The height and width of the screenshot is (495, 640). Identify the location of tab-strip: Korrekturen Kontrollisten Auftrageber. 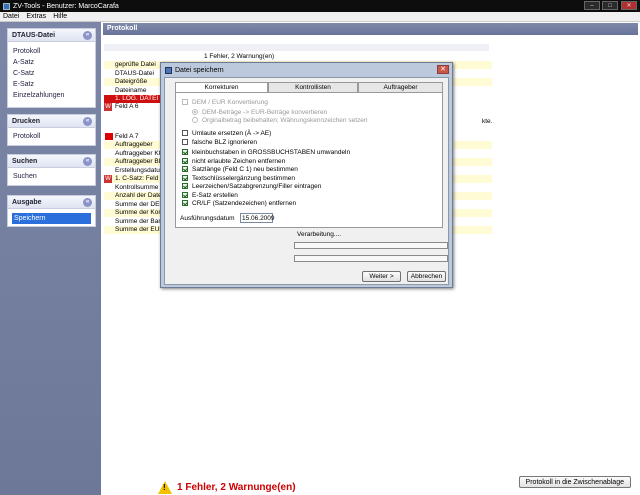
(309, 87).